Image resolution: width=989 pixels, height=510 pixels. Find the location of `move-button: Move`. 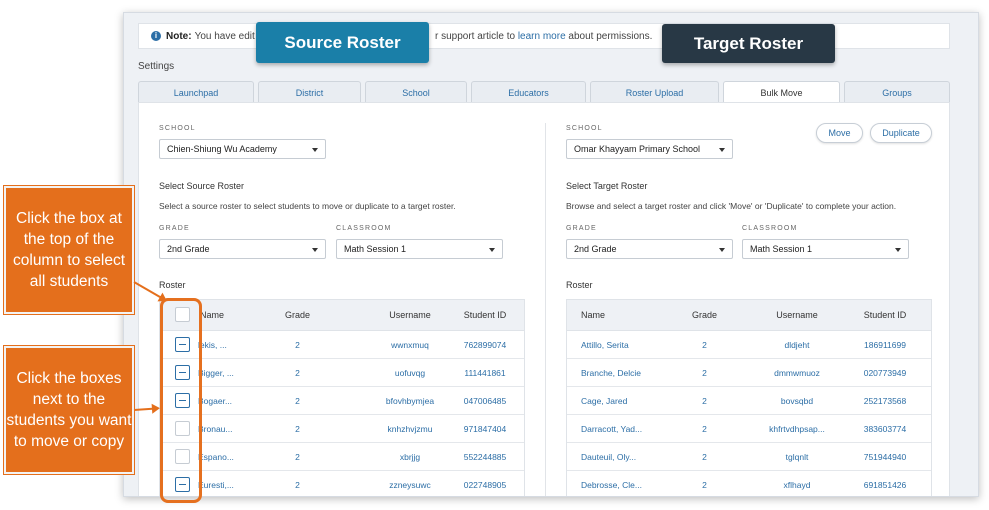

move-button: Move is located at coordinates (839, 133).